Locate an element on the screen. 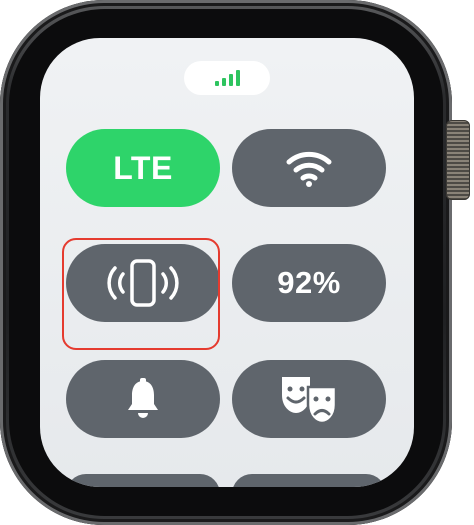 The height and width of the screenshot is (525, 474). lte-label: LTE is located at coordinates (143, 167).